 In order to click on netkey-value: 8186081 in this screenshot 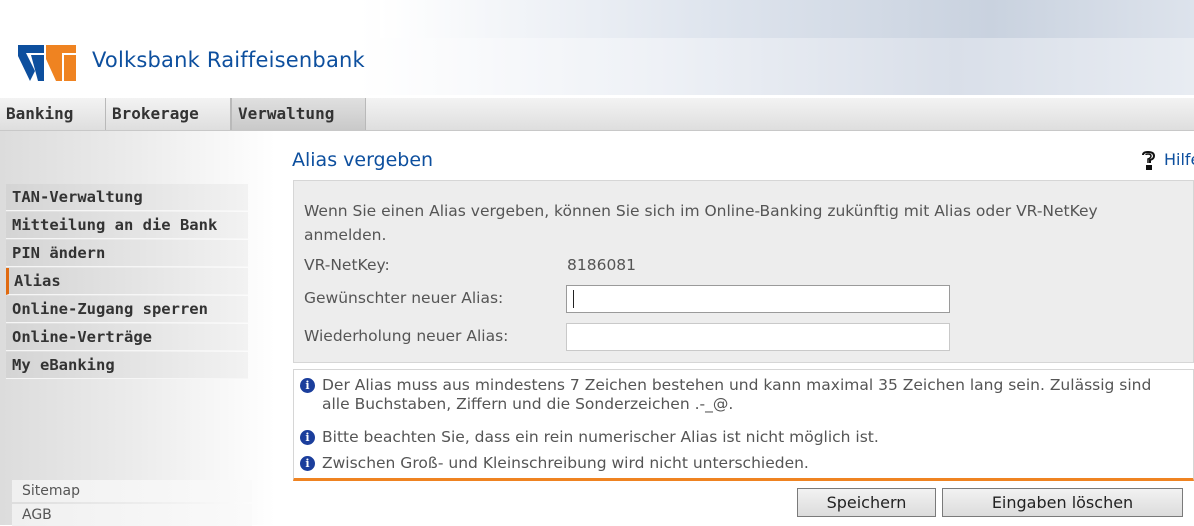, I will do `click(602, 265)`.